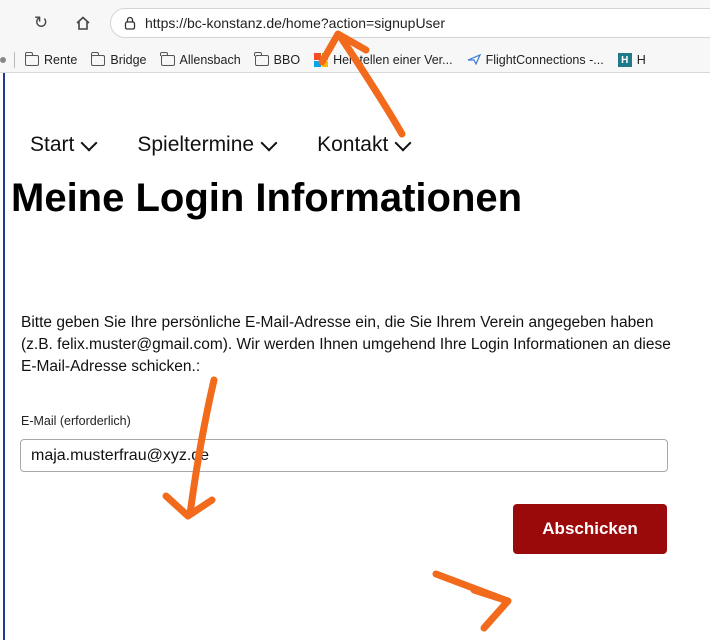 The width and height of the screenshot is (710, 640). What do you see at coordinates (76, 421) in the screenshot?
I see `email-label: E-Mail (erforderlich)` at bounding box center [76, 421].